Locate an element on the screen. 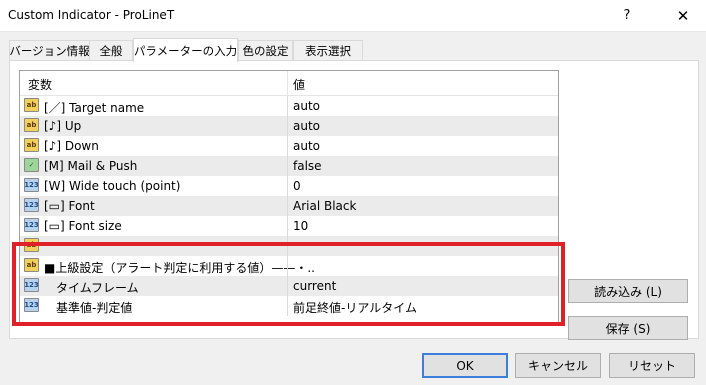  param-row: ✓ [M] Mail & Push false is located at coordinates (289, 166).